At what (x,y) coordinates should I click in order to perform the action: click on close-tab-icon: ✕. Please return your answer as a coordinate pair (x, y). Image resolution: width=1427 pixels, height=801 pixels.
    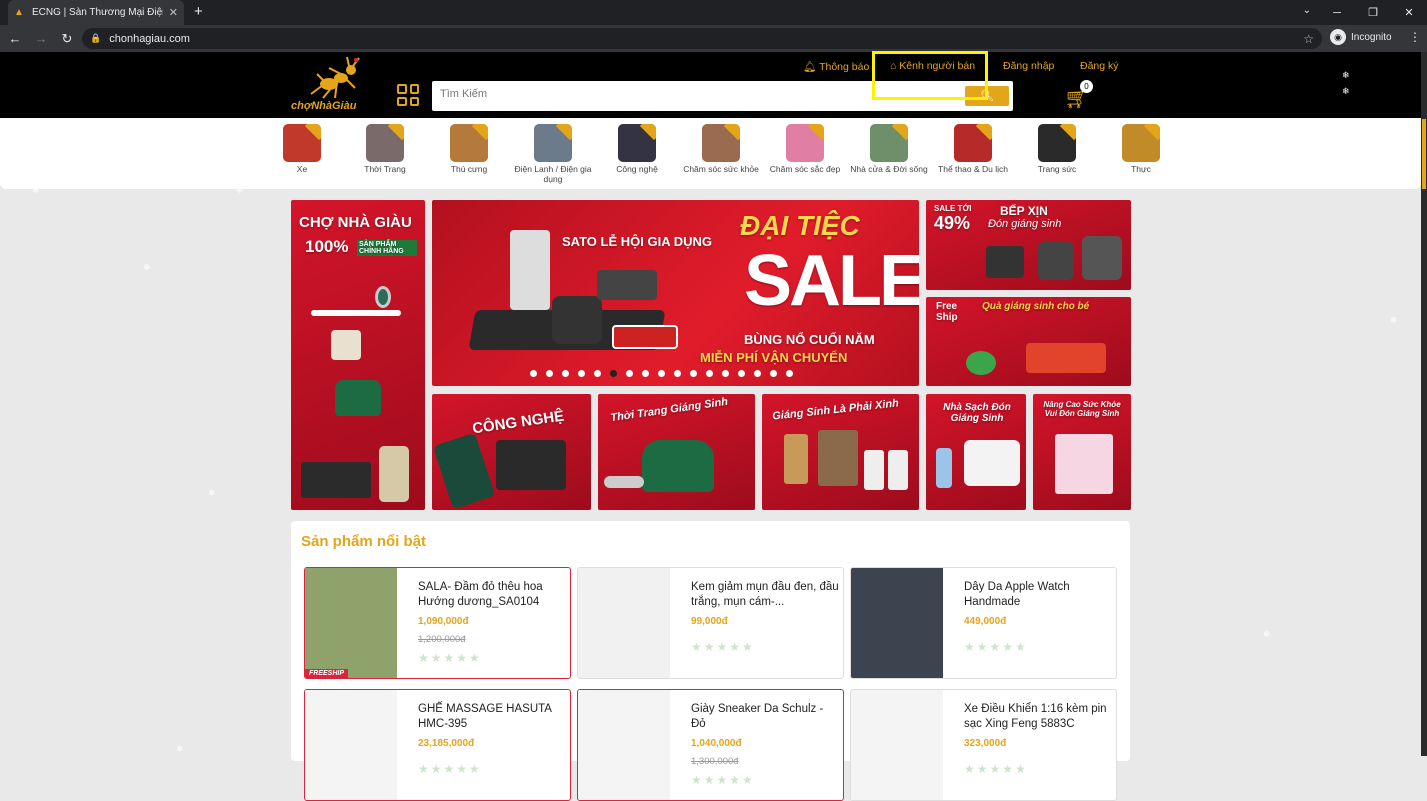
    Looking at the image, I should click on (173, 12).